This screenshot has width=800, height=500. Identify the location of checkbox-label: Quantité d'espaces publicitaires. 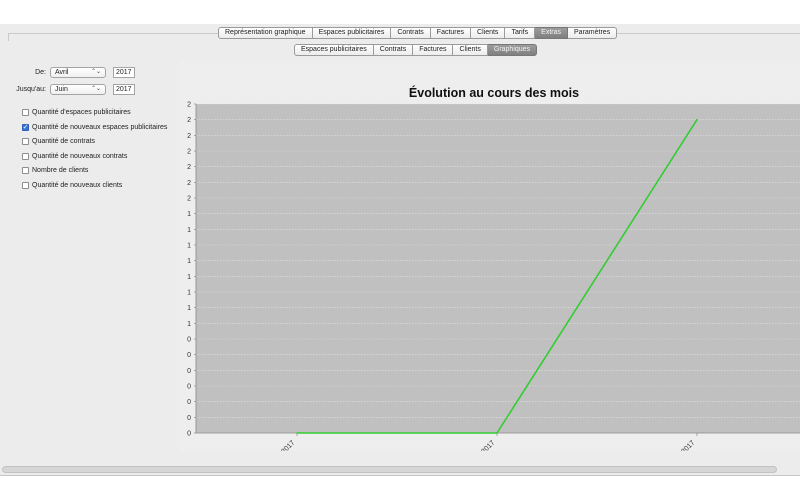
(81, 112).